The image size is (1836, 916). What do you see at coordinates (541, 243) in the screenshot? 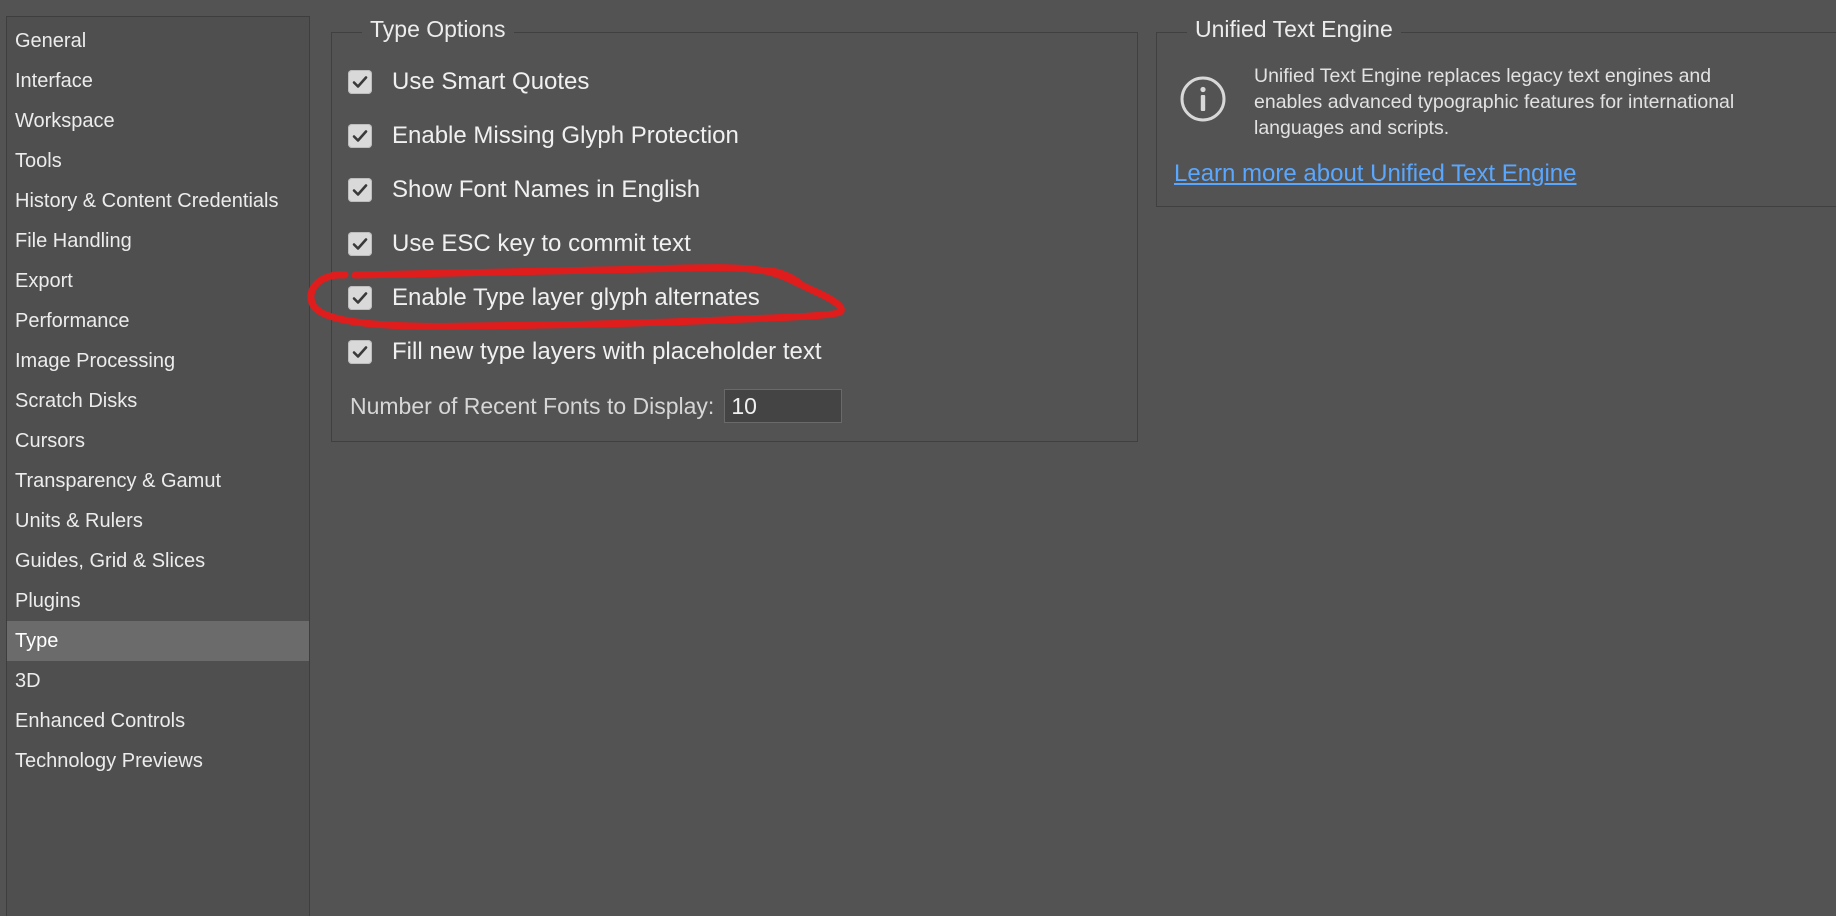
I see `esc-commit-label: Use ESC key to commit text` at bounding box center [541, 243].